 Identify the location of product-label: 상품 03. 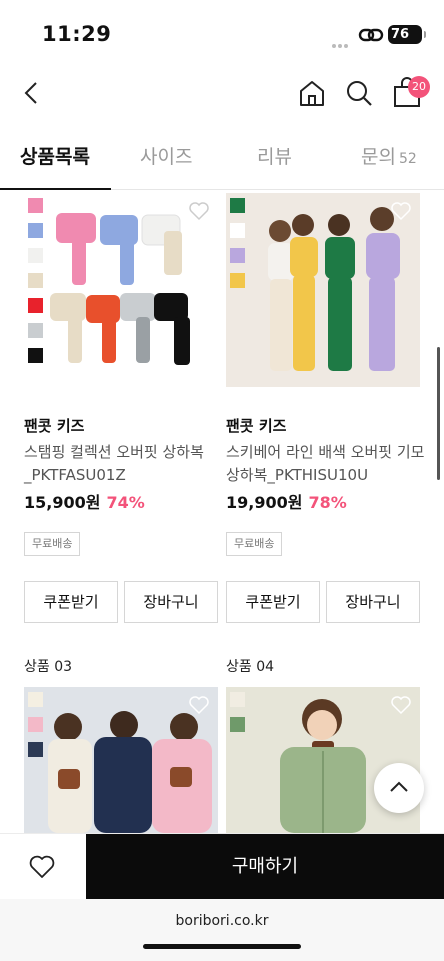
(48, 667).